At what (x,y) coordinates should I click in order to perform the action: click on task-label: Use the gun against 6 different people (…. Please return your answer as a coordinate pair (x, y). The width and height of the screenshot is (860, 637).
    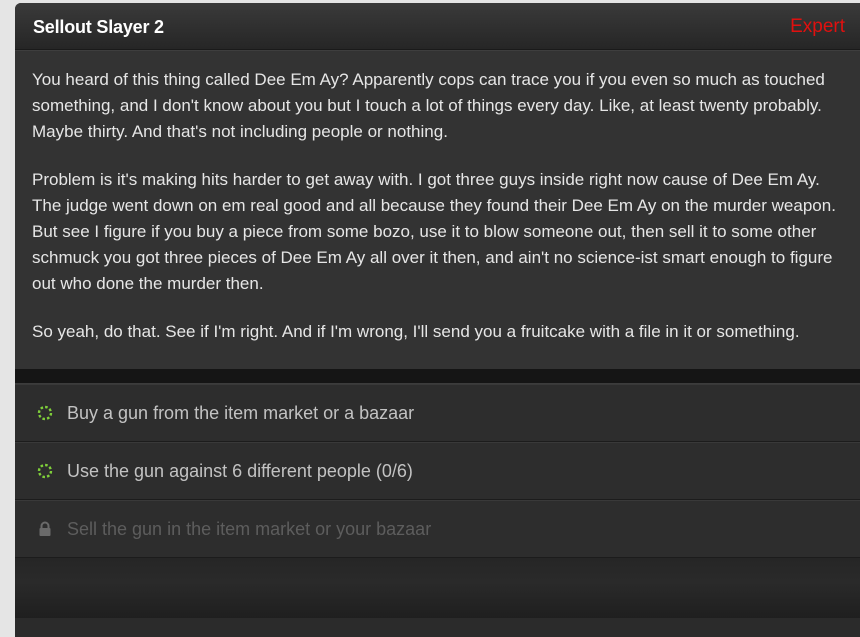
    Looking at the image, I should click on (240, 470).